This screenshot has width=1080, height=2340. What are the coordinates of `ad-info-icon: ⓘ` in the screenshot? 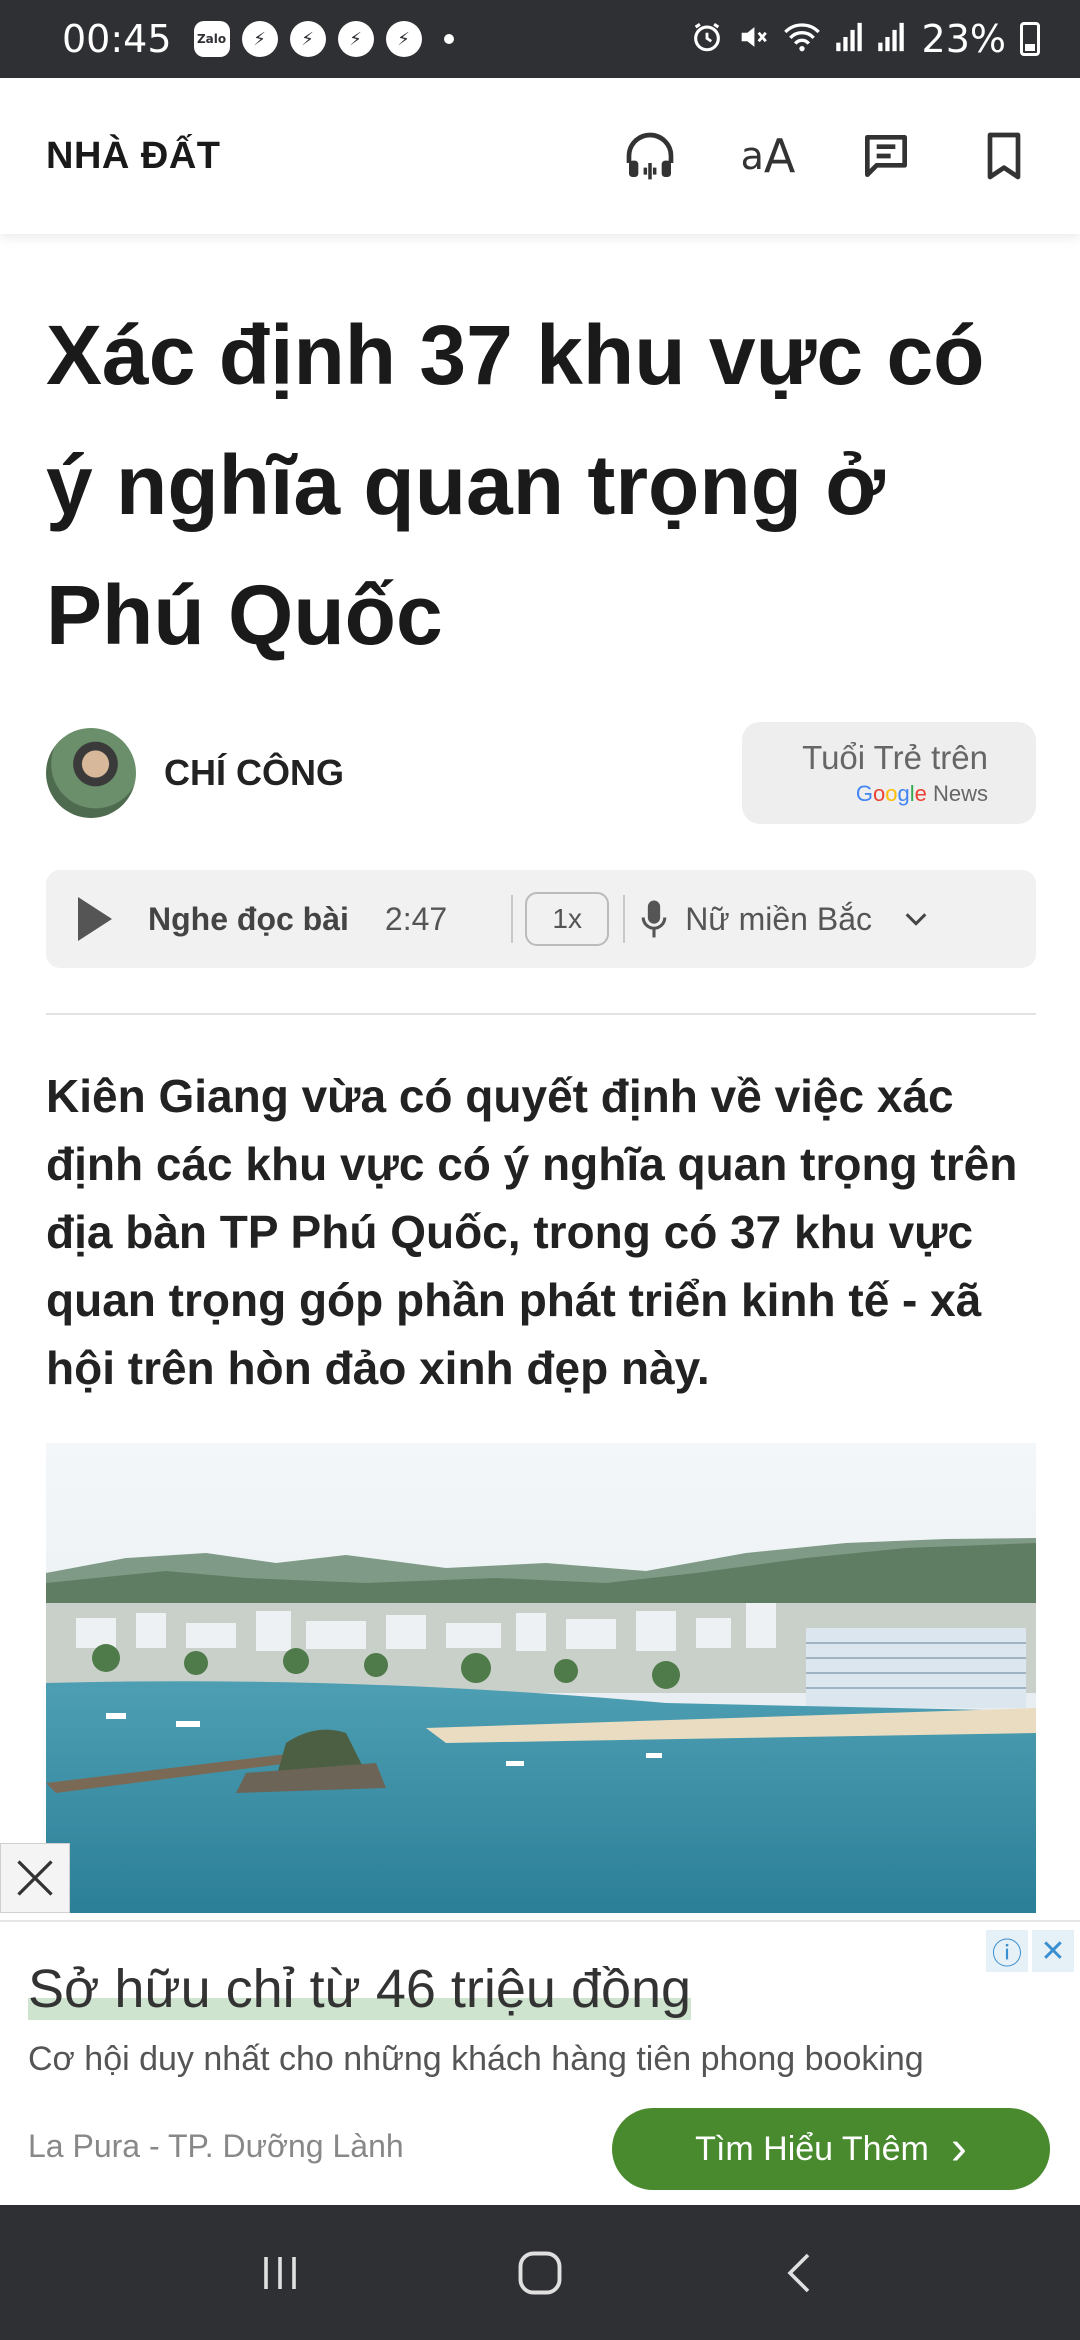 It's located at (1007, 1951).